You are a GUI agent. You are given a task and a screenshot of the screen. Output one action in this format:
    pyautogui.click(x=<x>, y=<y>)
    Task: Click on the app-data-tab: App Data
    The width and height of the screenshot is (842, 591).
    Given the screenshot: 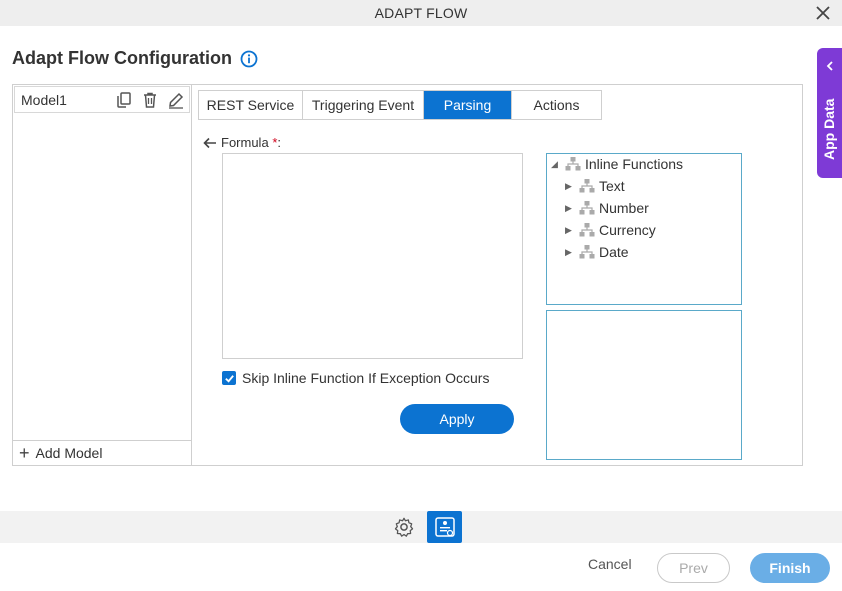 What is the action you would take?
    pyautogui.click(x=829, y=113)
    